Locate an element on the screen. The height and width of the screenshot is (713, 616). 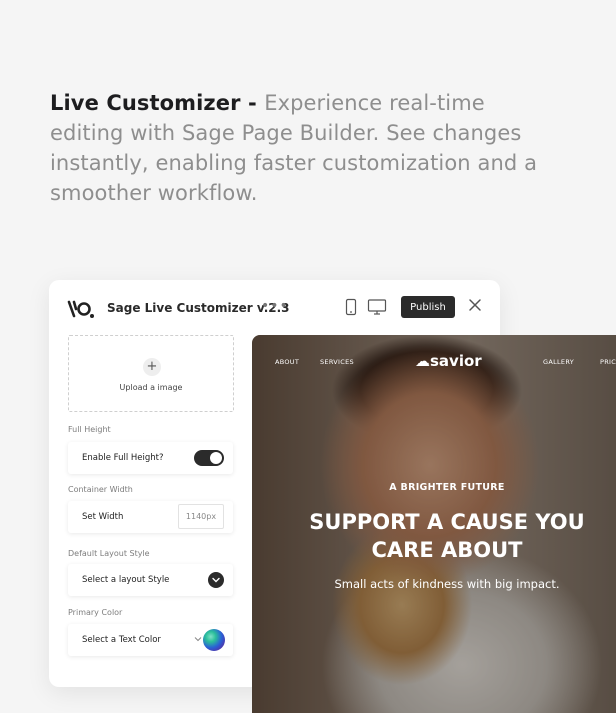
plus-icon: + is located at coordinates (152, 367).